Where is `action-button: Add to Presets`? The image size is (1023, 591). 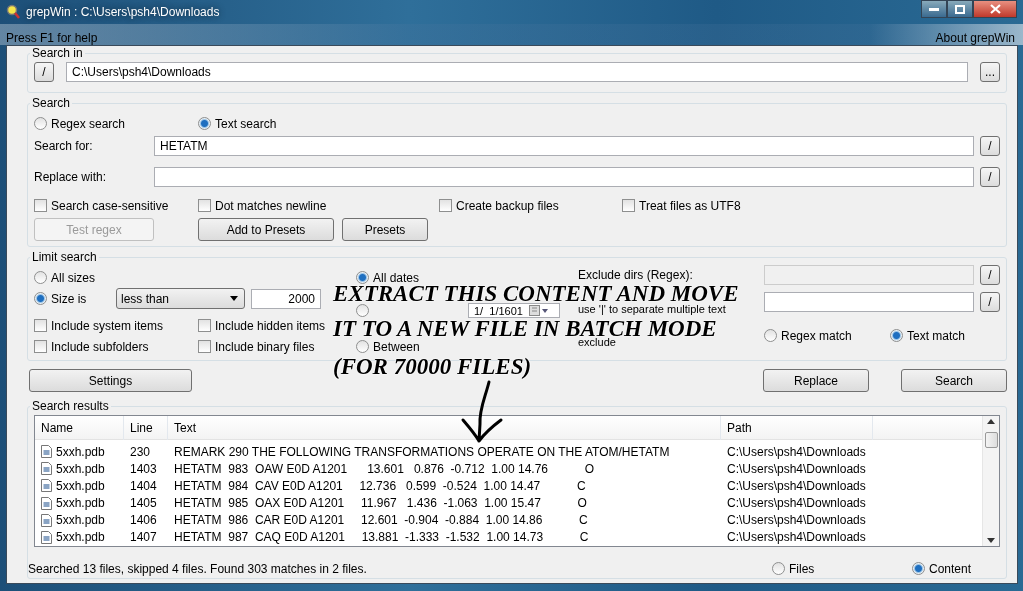
action-button: Add to Presets is located at coordinates (266, 229).